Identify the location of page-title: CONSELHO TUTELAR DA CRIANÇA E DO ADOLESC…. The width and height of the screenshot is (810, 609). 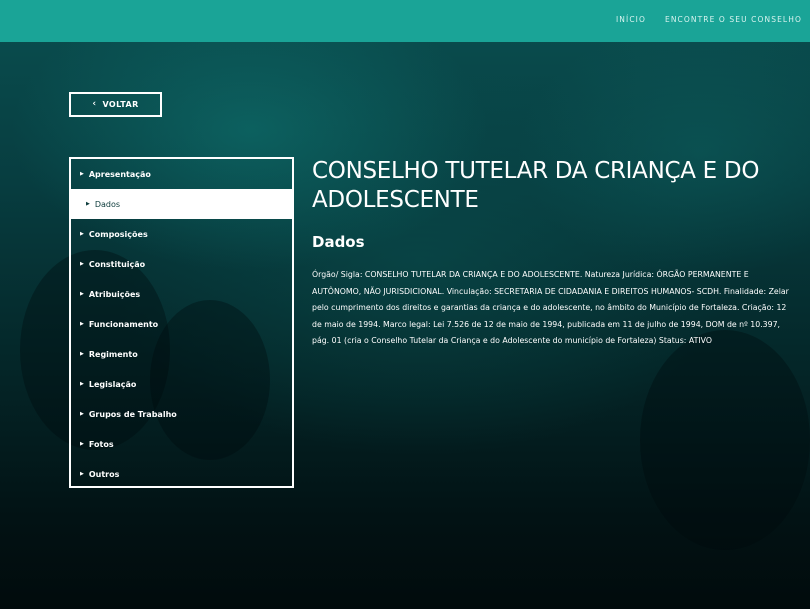
(536, 185).